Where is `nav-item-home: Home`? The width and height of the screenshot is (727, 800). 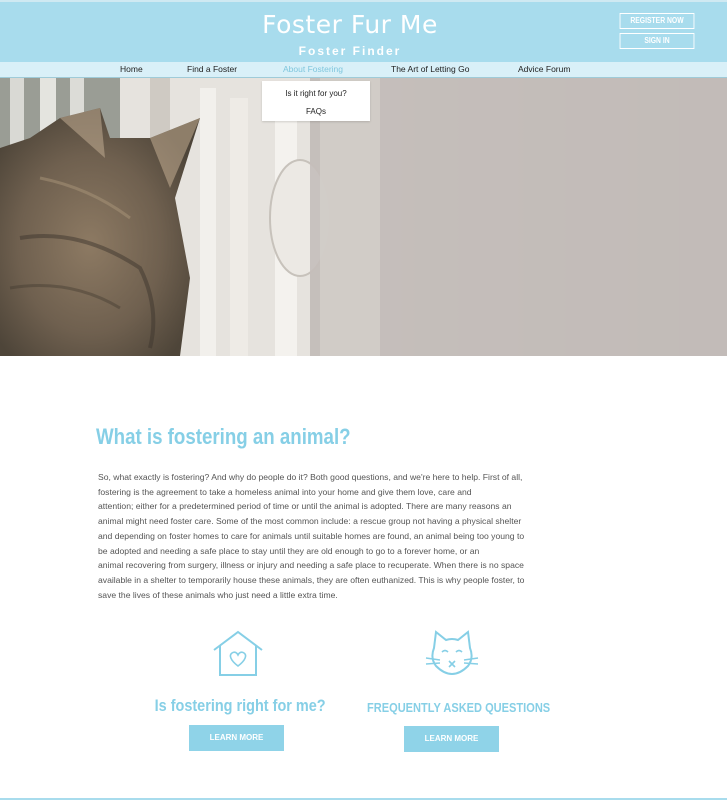 nav-item-home: Home is located at coordinates (131, 69).